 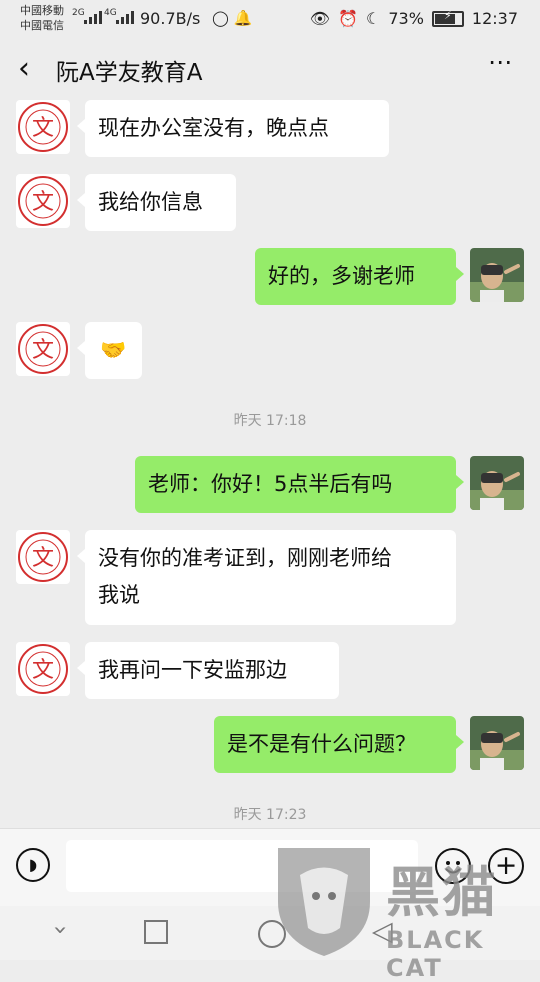 What do you see at coordinates (299, 484) in the screenshot?
I see `message-bubble: 老师：你好！5点半后有吗` at bounding box center [299, 484].